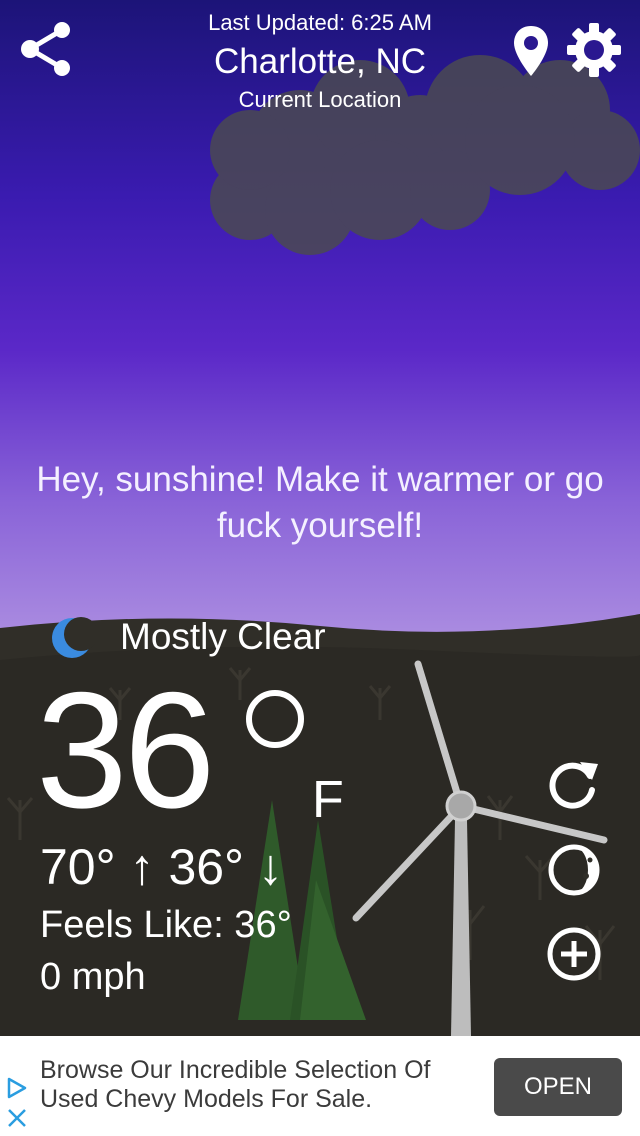 Image resolution: width=640 pixels, height=1136 pixels. What do you see at coordinates (574, 870) in the screenshot?
I see `moon-phase-icon` at bounding box center [574, 870].